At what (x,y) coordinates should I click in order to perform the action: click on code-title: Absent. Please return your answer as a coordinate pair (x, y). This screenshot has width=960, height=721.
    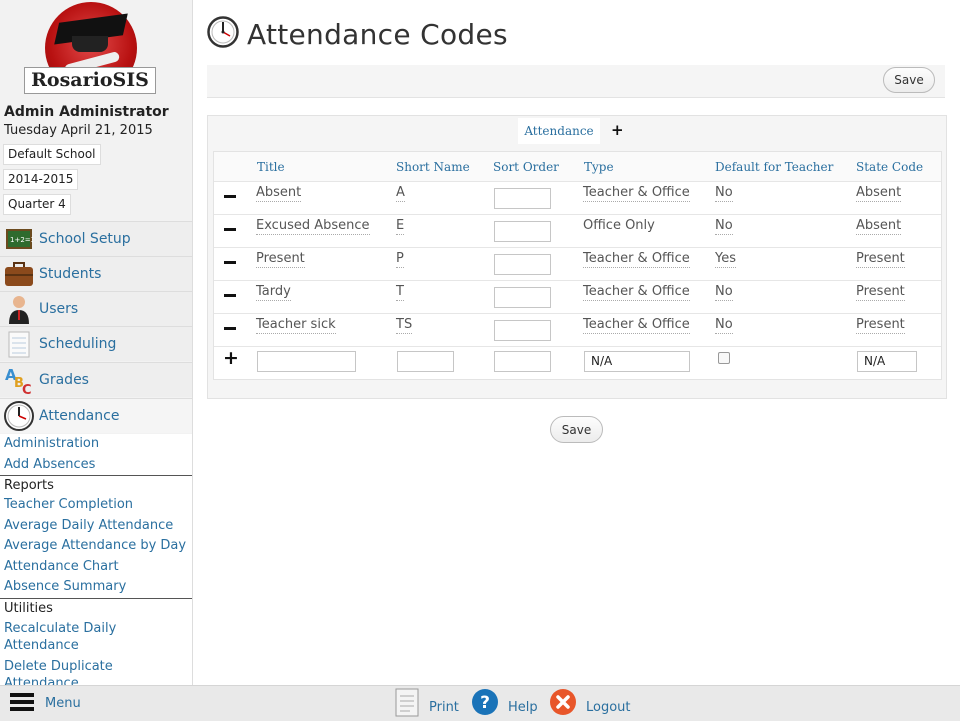
    Looking at the image, I should click on (279, 193).